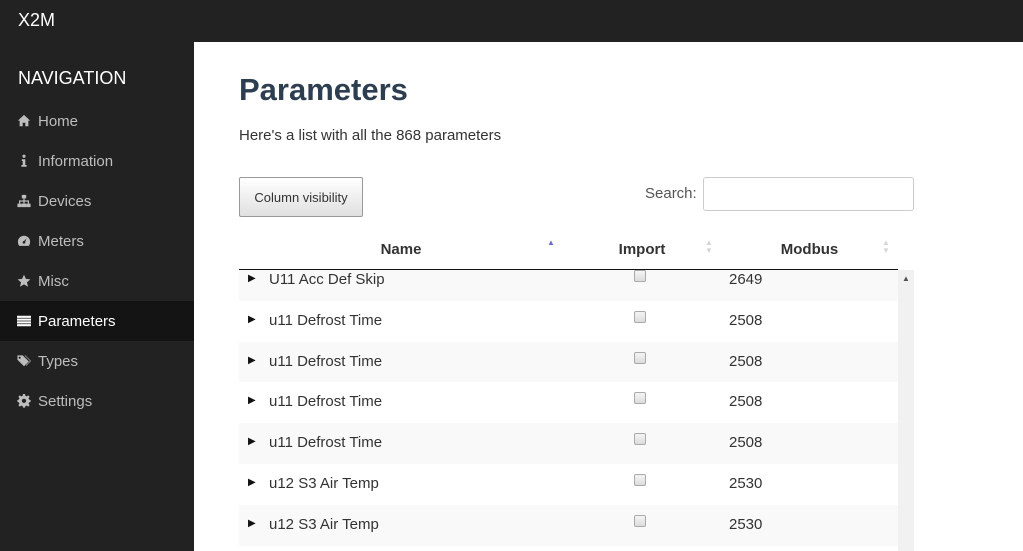 The height and width of the screenshot is (551, 1023). I want to click on sidebar-item-label: Settings, so click(65, 401).